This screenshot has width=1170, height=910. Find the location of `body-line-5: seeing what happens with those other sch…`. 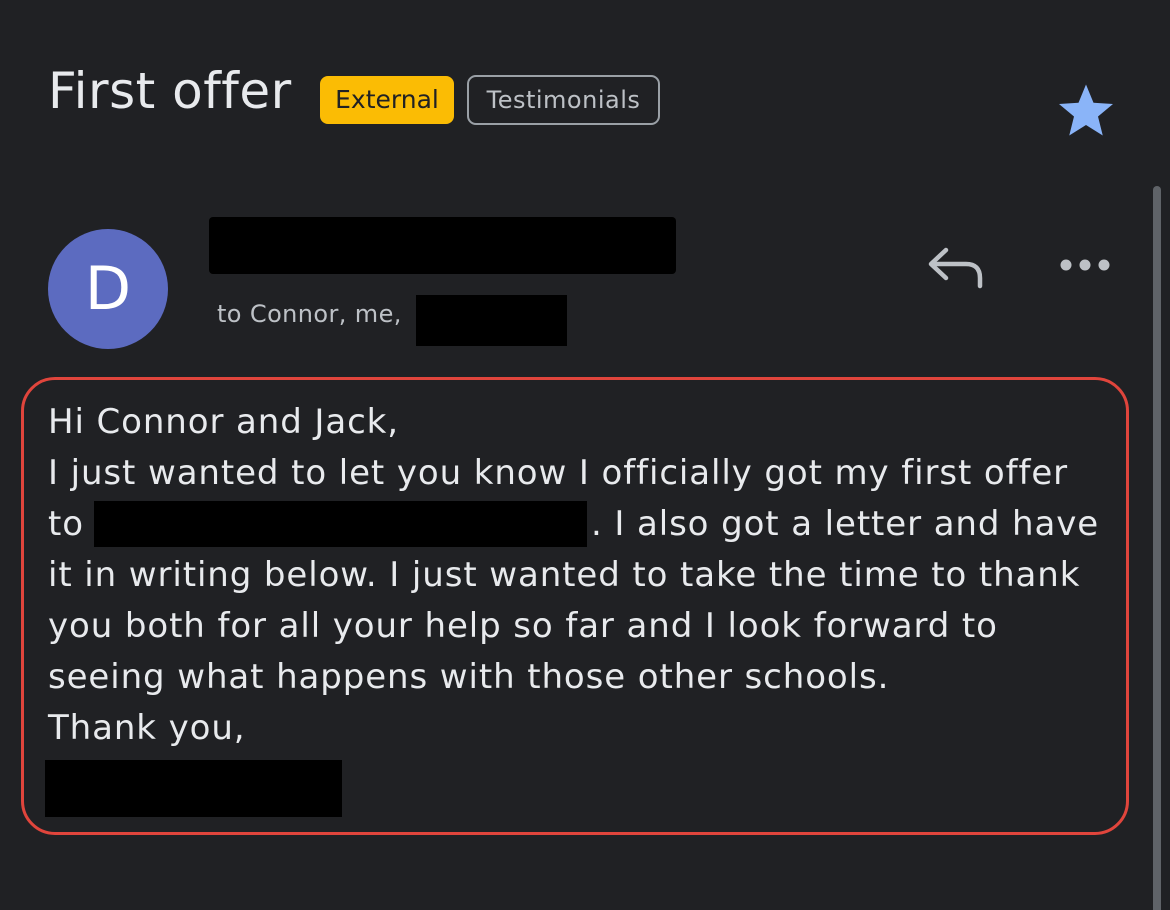

body-line-5: seeing what happens with those other sch… is located at coordinates (469, 677).